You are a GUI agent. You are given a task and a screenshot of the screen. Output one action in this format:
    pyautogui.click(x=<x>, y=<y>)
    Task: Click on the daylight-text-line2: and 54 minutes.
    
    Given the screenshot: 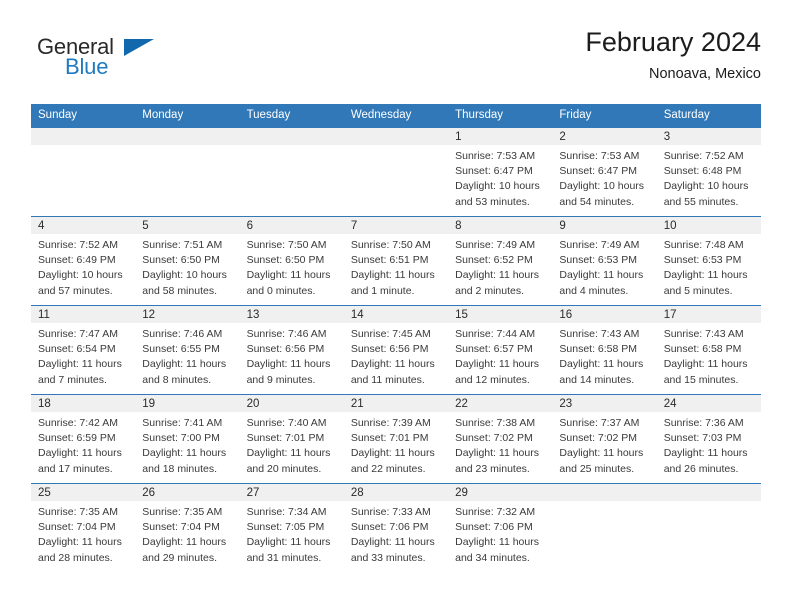 What is the action you would take?
    pyautogui.click(x=597, y=201)
    